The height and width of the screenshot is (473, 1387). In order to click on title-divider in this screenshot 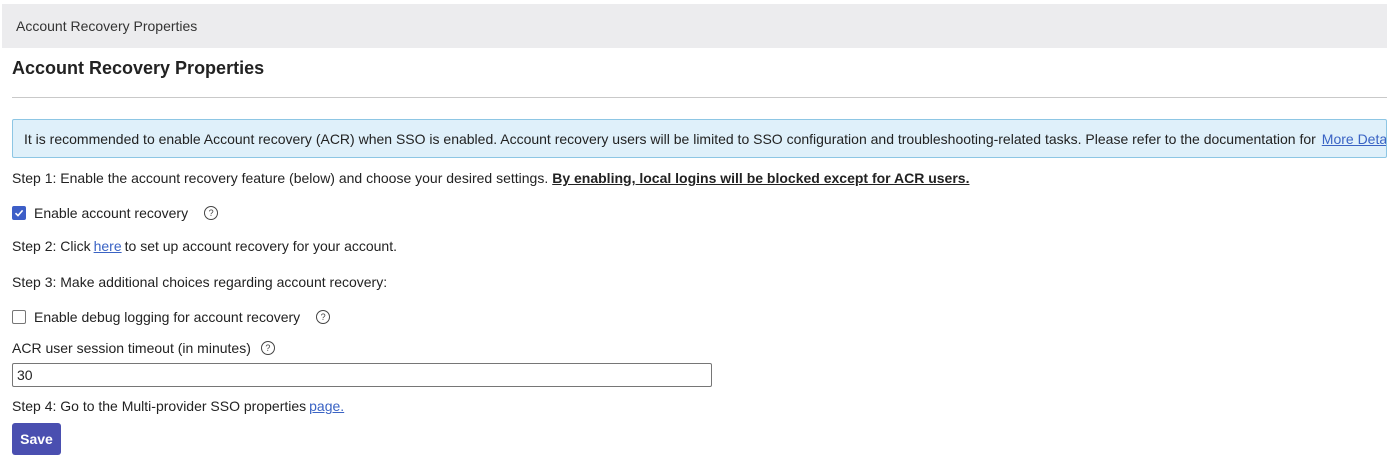, I will do `click(699, 97)`.